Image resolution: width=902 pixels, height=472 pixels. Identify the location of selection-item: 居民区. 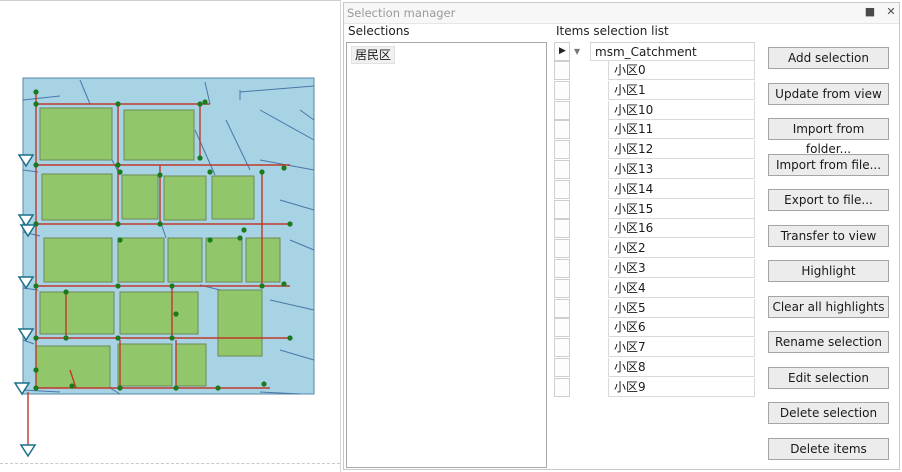
(373, 55).